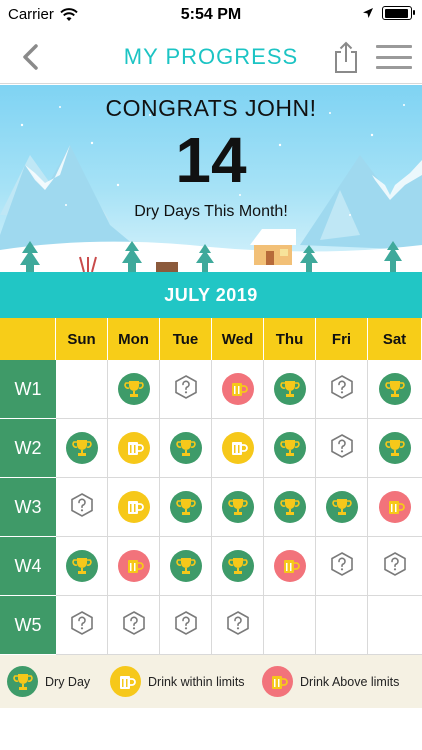 The height and width of the screenshot is (750, 422). Describe the element at coordinates (290, 339) in the screenshot. I see `weekday-header: Thu` at that location.